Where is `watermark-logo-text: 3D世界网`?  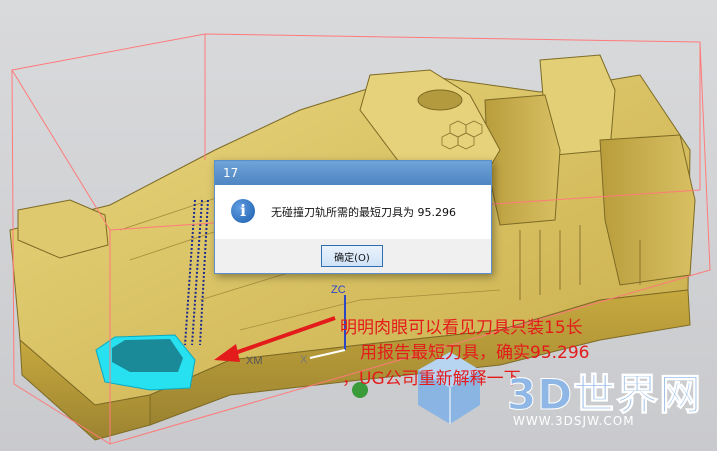
watermark-logo-text: 3D世界网 is located at coordinates (604, 395).